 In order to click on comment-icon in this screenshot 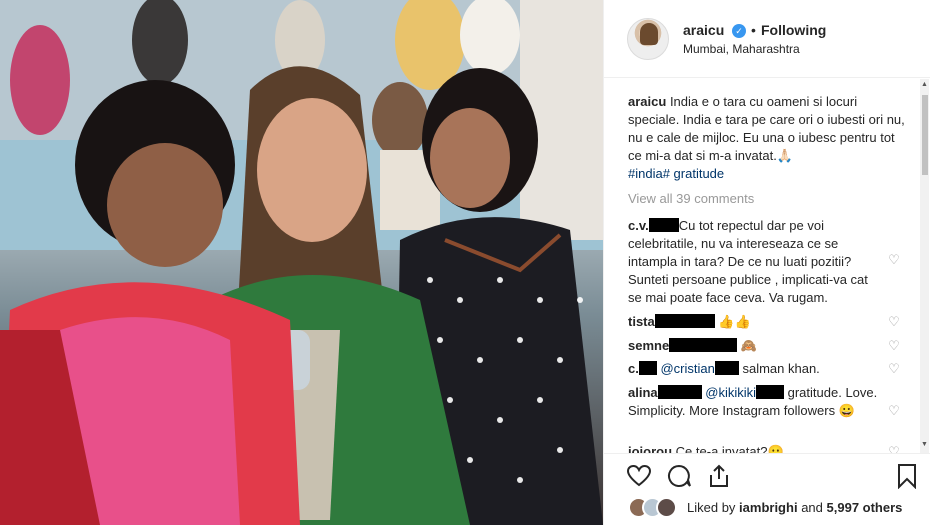, I will do `click(679, 476)`.